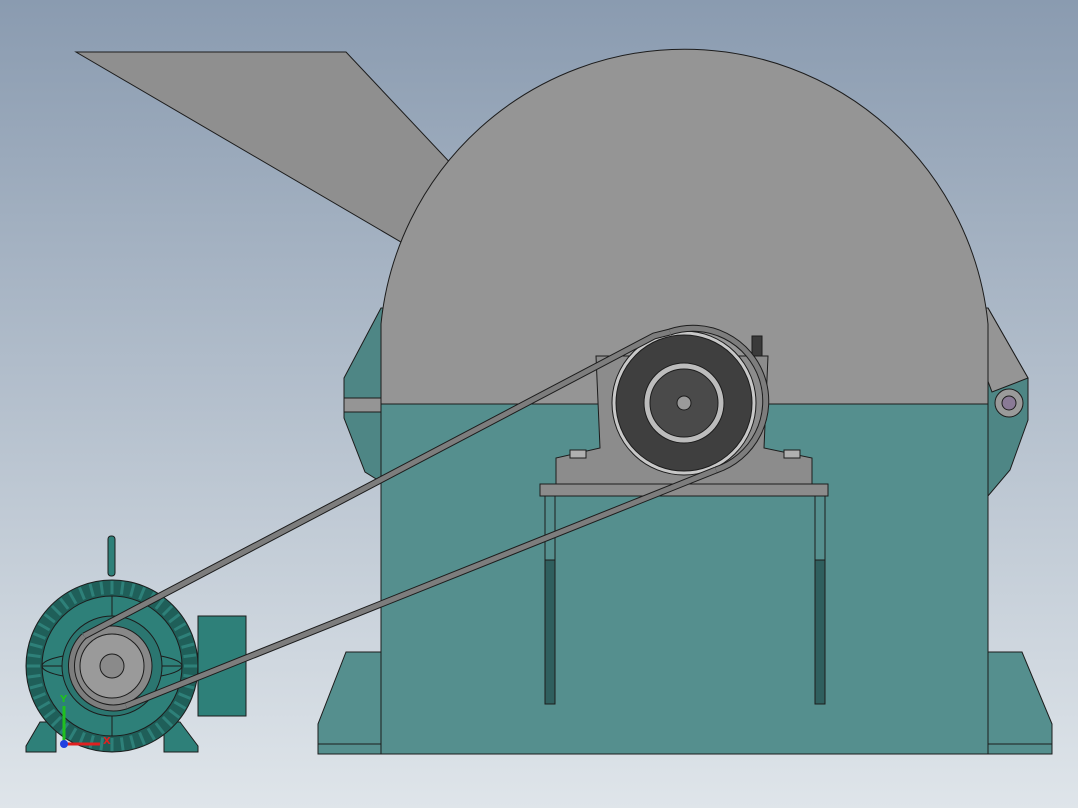 This screenshot has width=1078, height=808. Describe the element at coordinates (684, 403) in the screenshot. I see `driven-shaft` at that location.